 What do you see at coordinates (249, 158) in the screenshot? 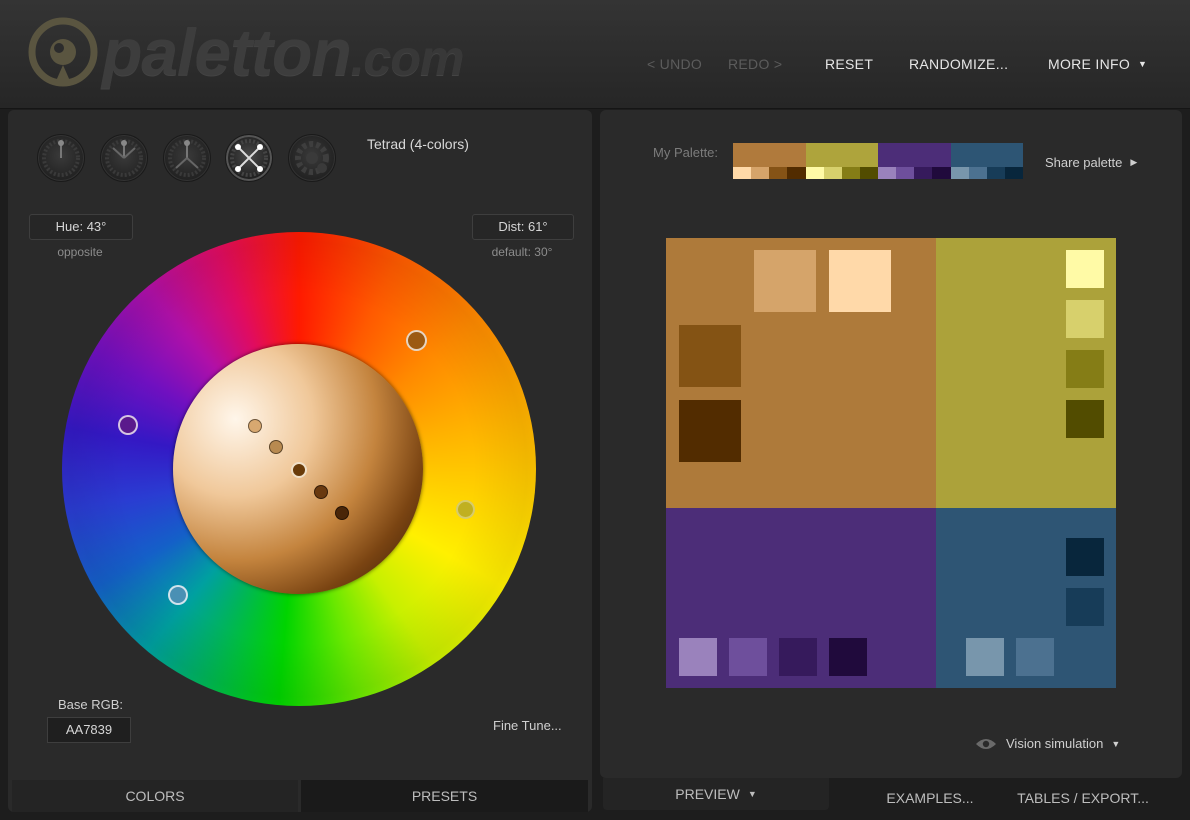
I see `tetrad-scheme-icon` at bounding box center [249, 158].